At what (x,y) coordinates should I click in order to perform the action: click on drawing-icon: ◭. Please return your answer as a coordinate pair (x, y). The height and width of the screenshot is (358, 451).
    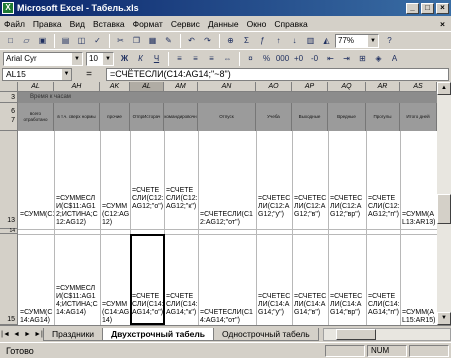
    Looking at the image, I should click on (326, 40).